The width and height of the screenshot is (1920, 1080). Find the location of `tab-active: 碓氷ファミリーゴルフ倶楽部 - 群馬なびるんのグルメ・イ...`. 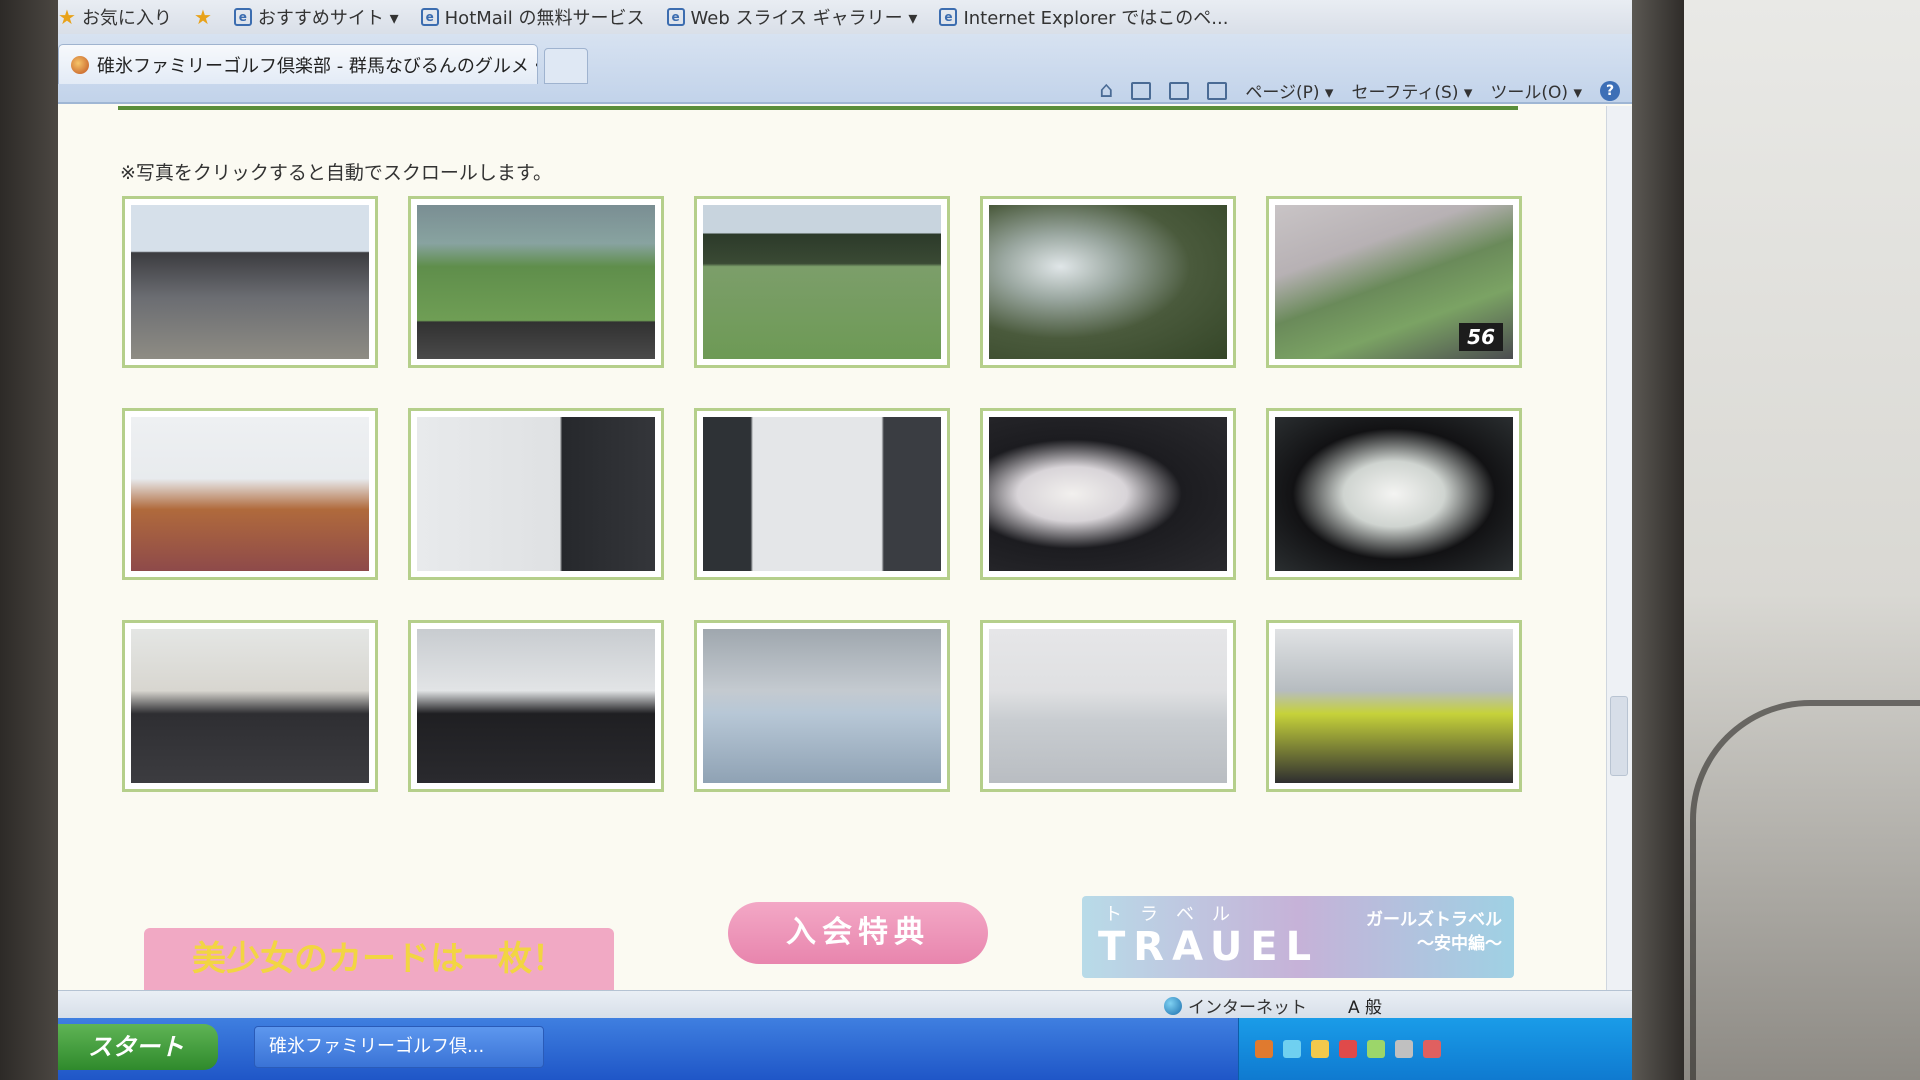

tab-active: 碓氷ファミリーゴルフ倶楽部 - 群馬なびるんのグルメ・イ... is located at coordinates (298, 64).